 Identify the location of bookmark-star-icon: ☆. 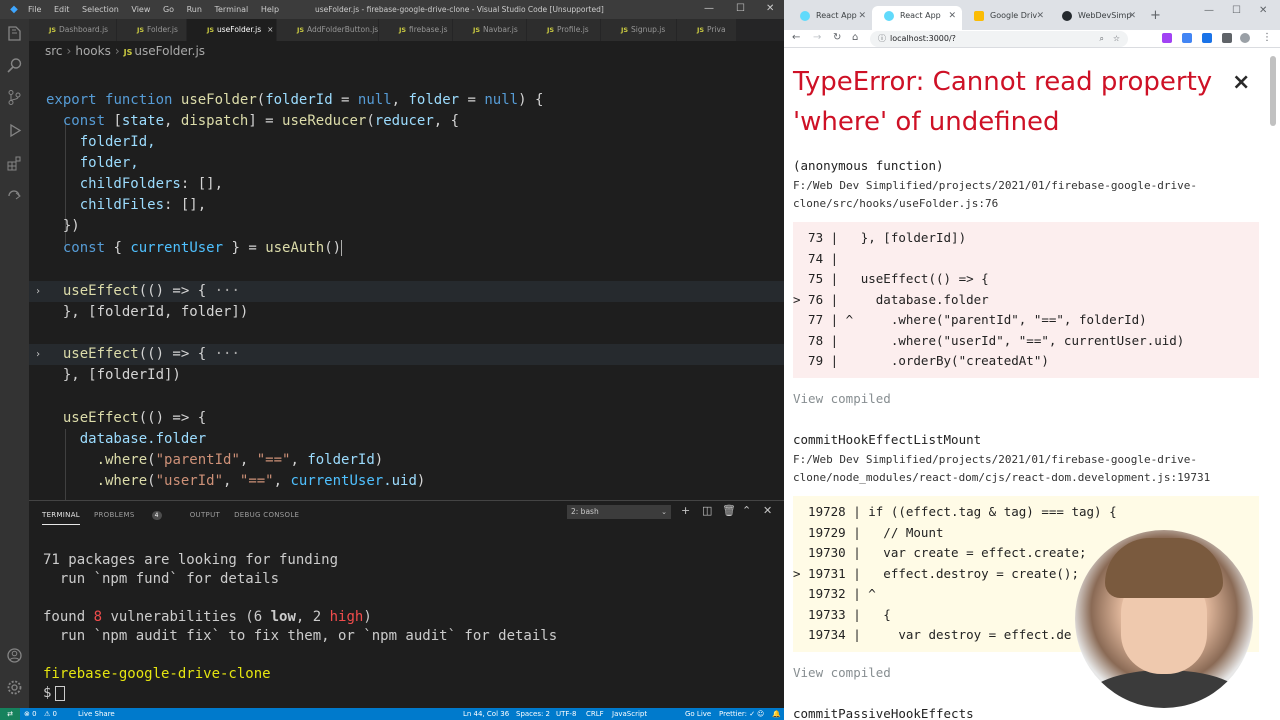
(1116, 39).